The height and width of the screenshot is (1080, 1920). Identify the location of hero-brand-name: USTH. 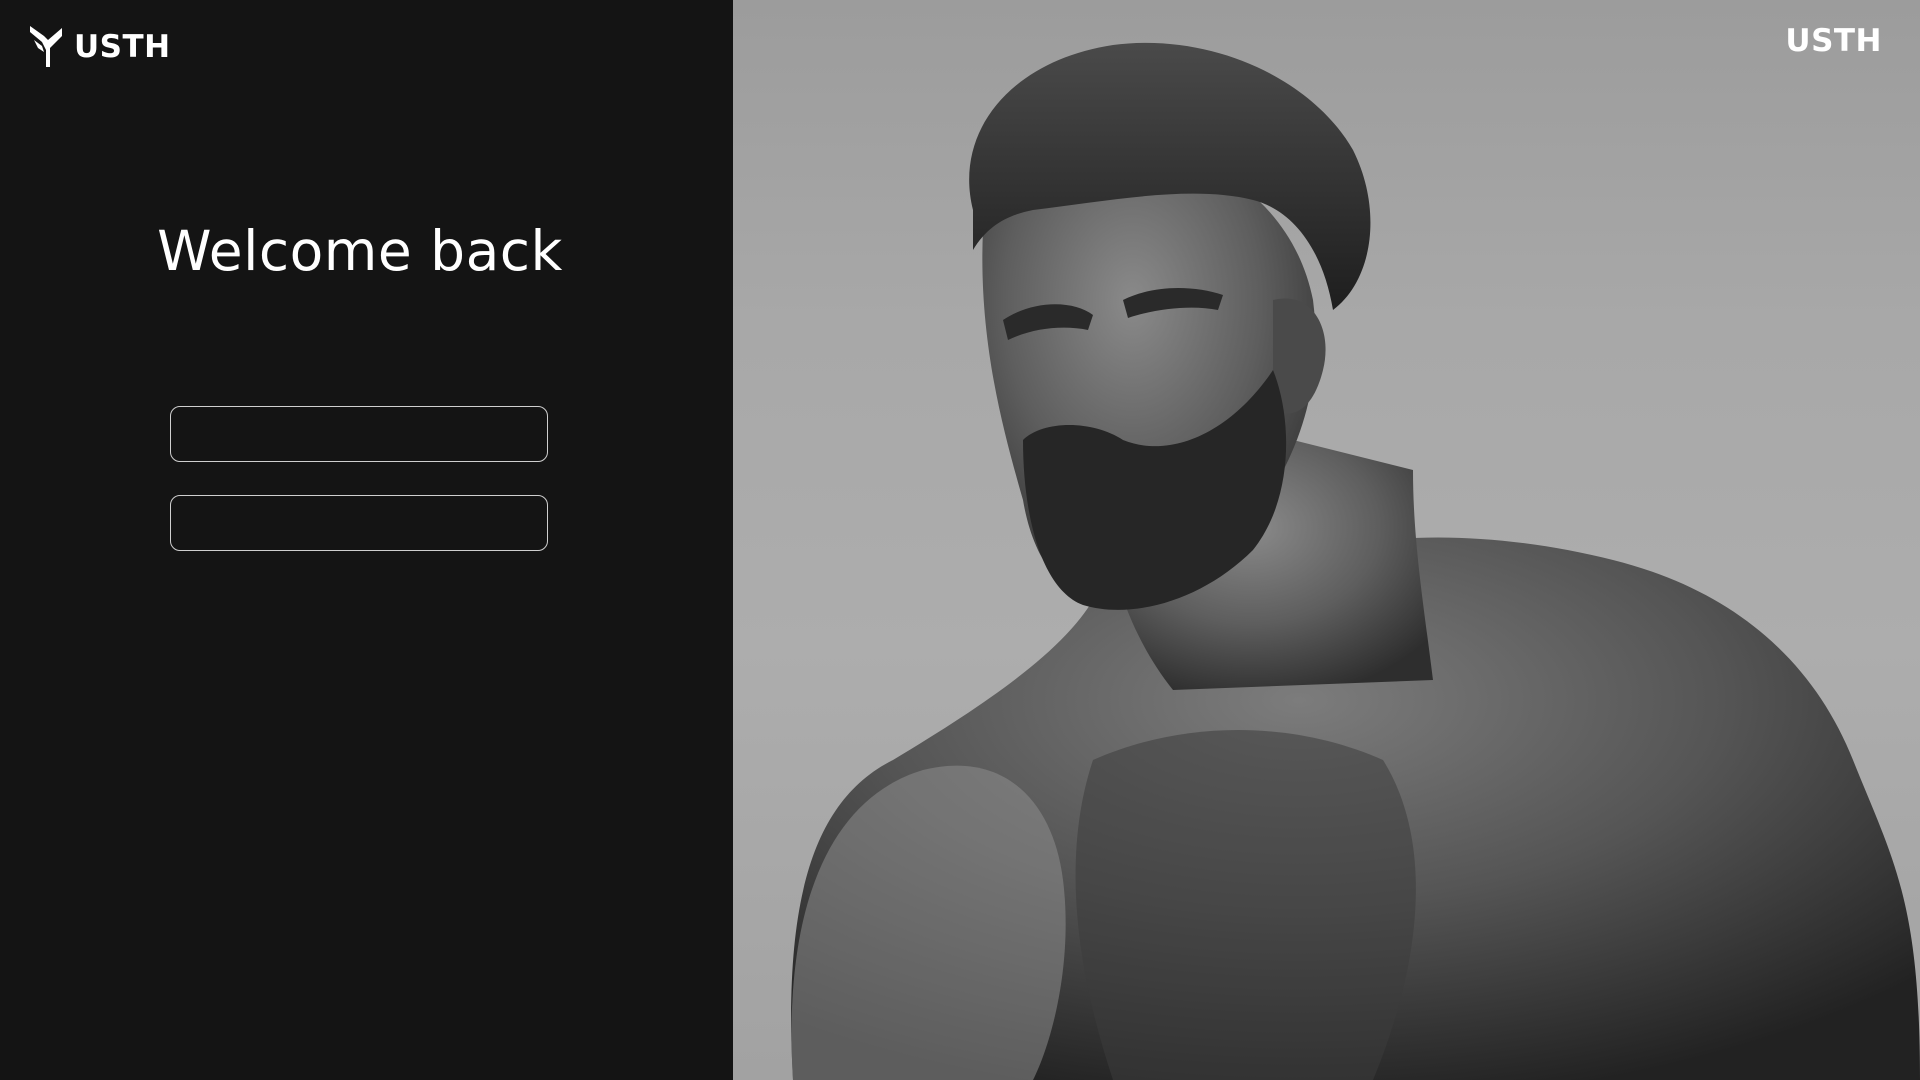
(1833, 41).